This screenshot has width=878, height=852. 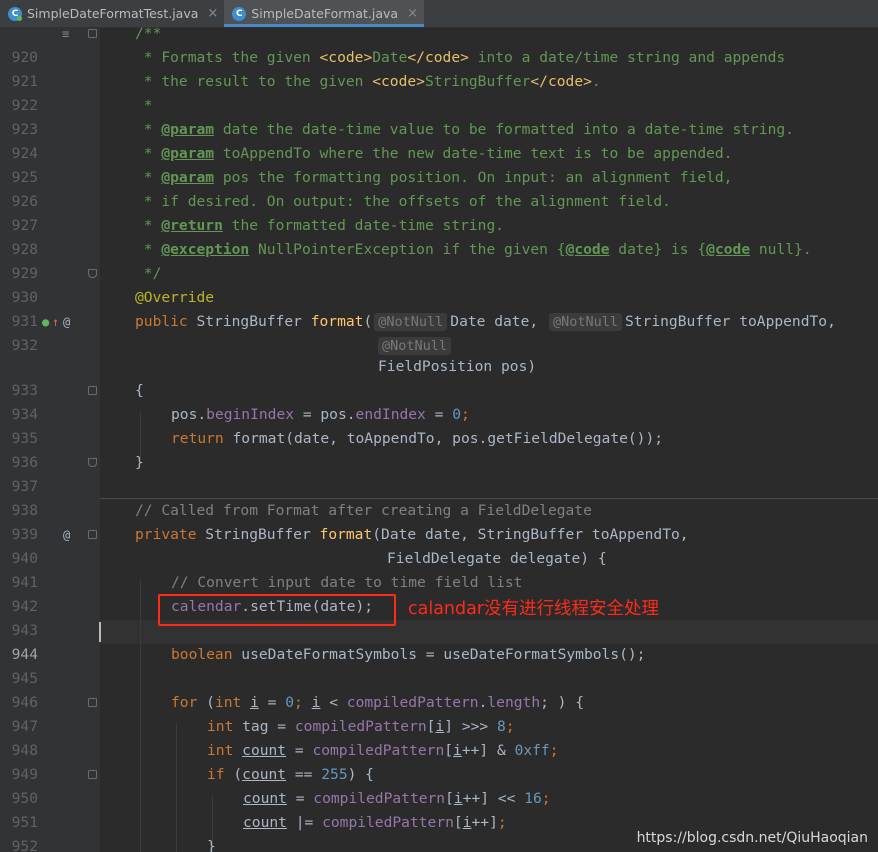 What do you see at coordinates (439, 689) in the screenshot?
I see `code-line: 946` at bounding box center [439, 689].